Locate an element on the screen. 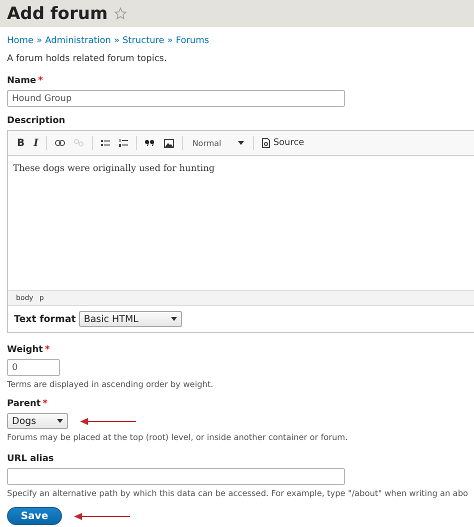  source-icon is located at coordinates (266, 143).